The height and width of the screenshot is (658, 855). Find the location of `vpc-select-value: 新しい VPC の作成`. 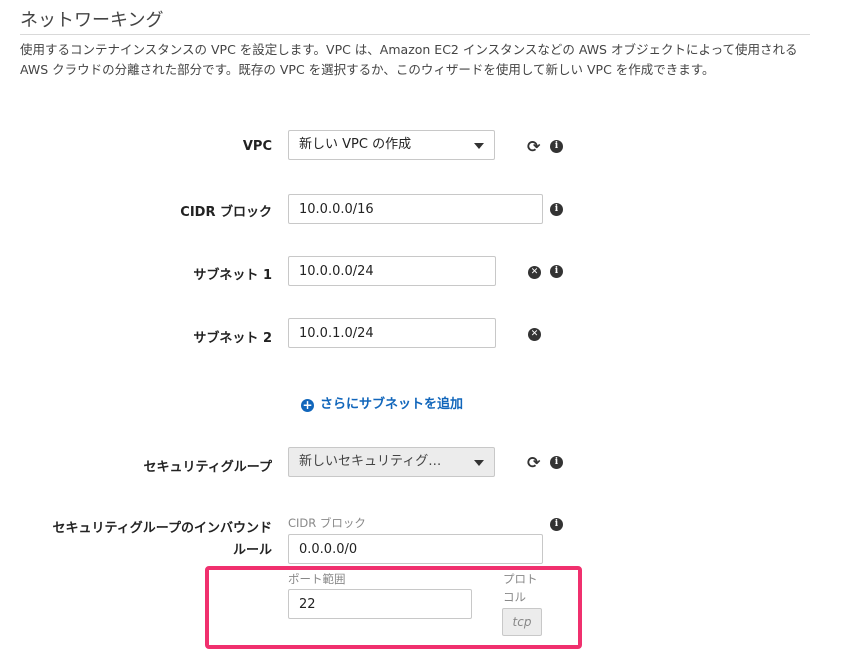

vpc-select-value: 新しい VPC の作成 is located at coordinates (355, 144).